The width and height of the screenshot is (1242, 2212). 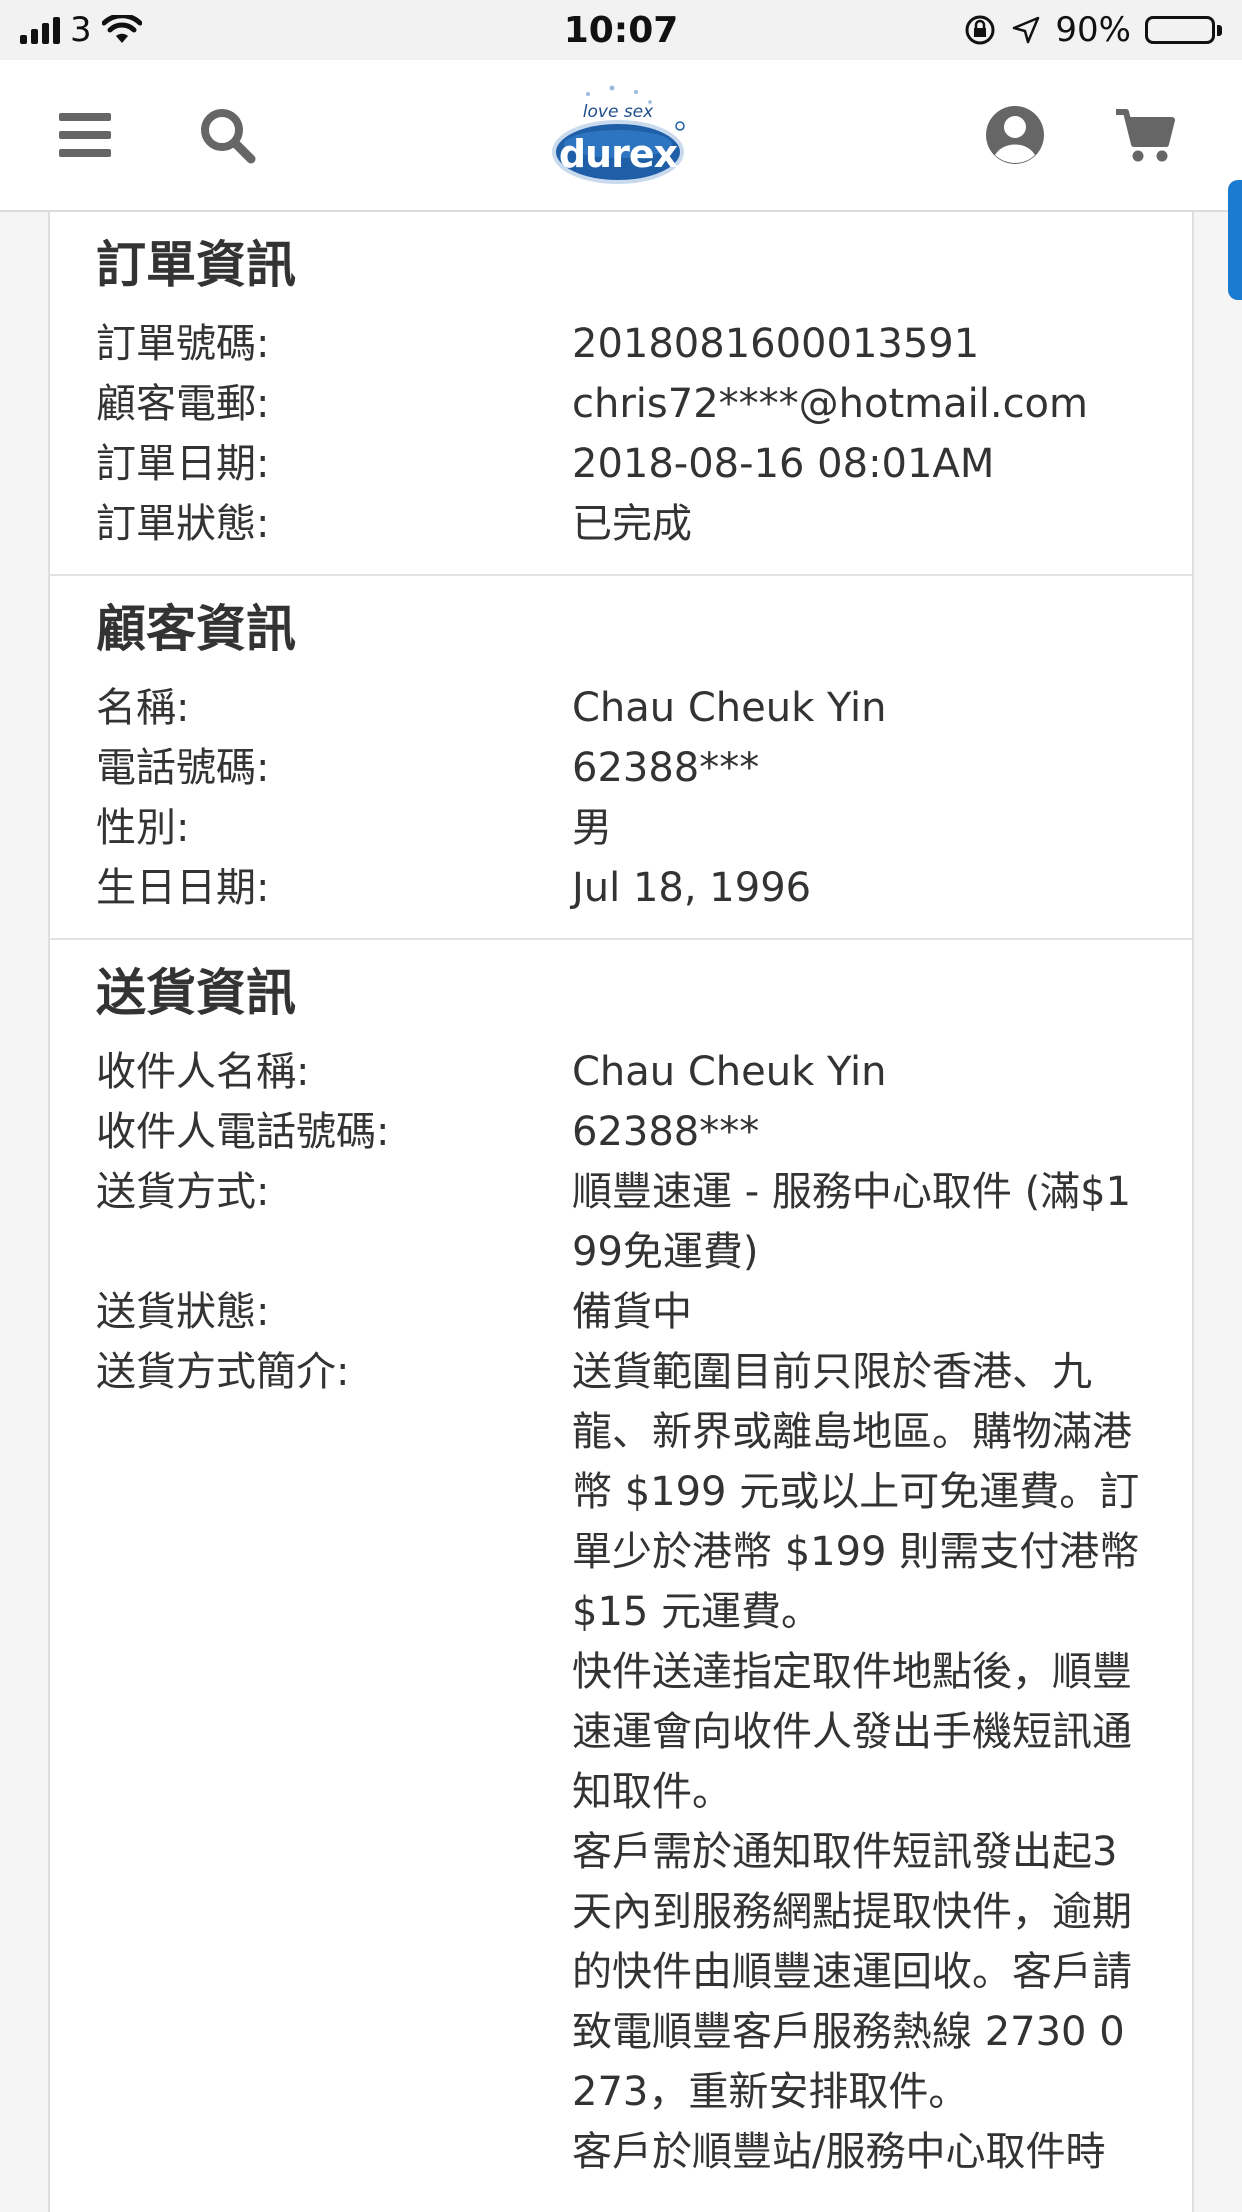 What do you see at coordinates (592, 828) in the screenshot?
I see `gender-value: 男` at bounding box center [592, 828].